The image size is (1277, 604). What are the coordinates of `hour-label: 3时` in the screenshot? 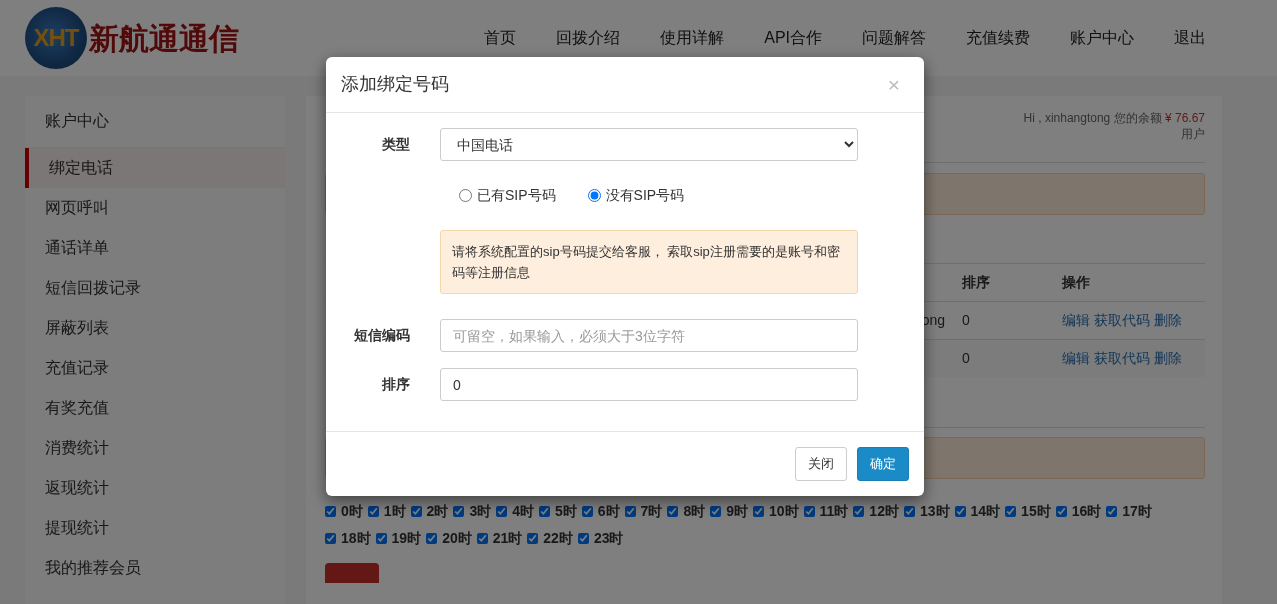 It's located at (480, 511).